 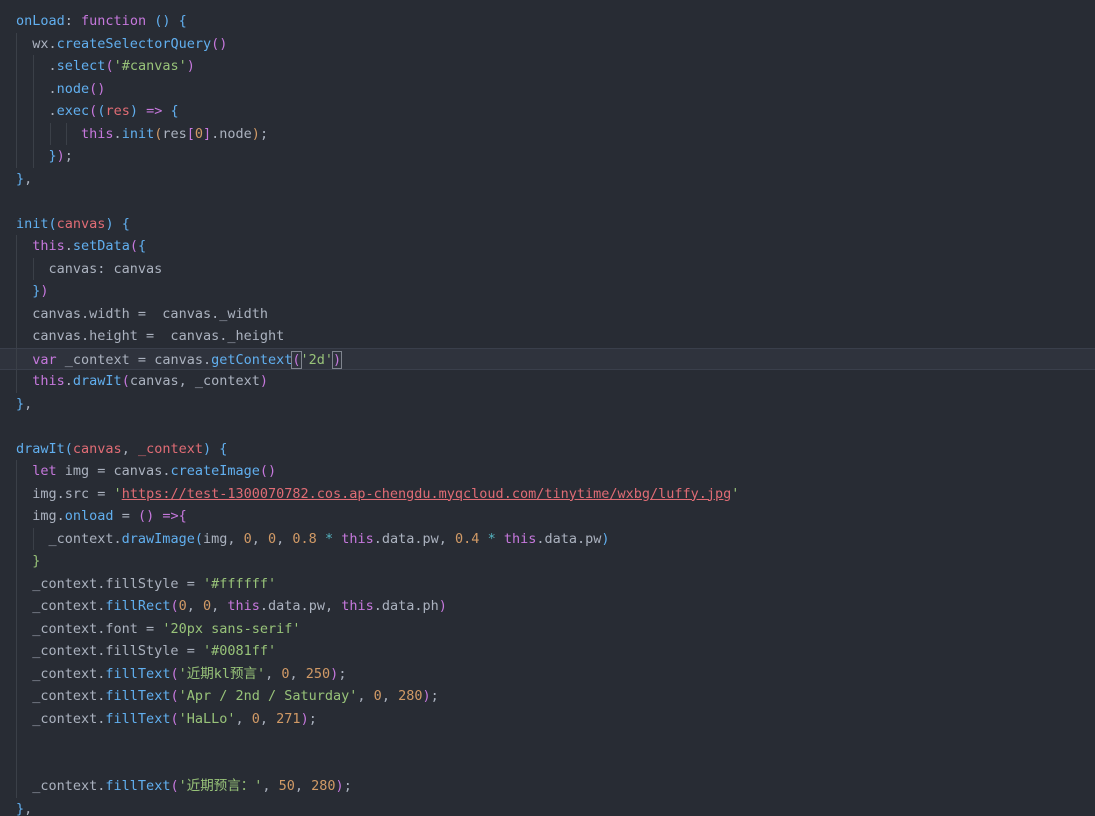 I want to click on code-line: wx.createSelectorQuery(), so click(x=547, y=43).